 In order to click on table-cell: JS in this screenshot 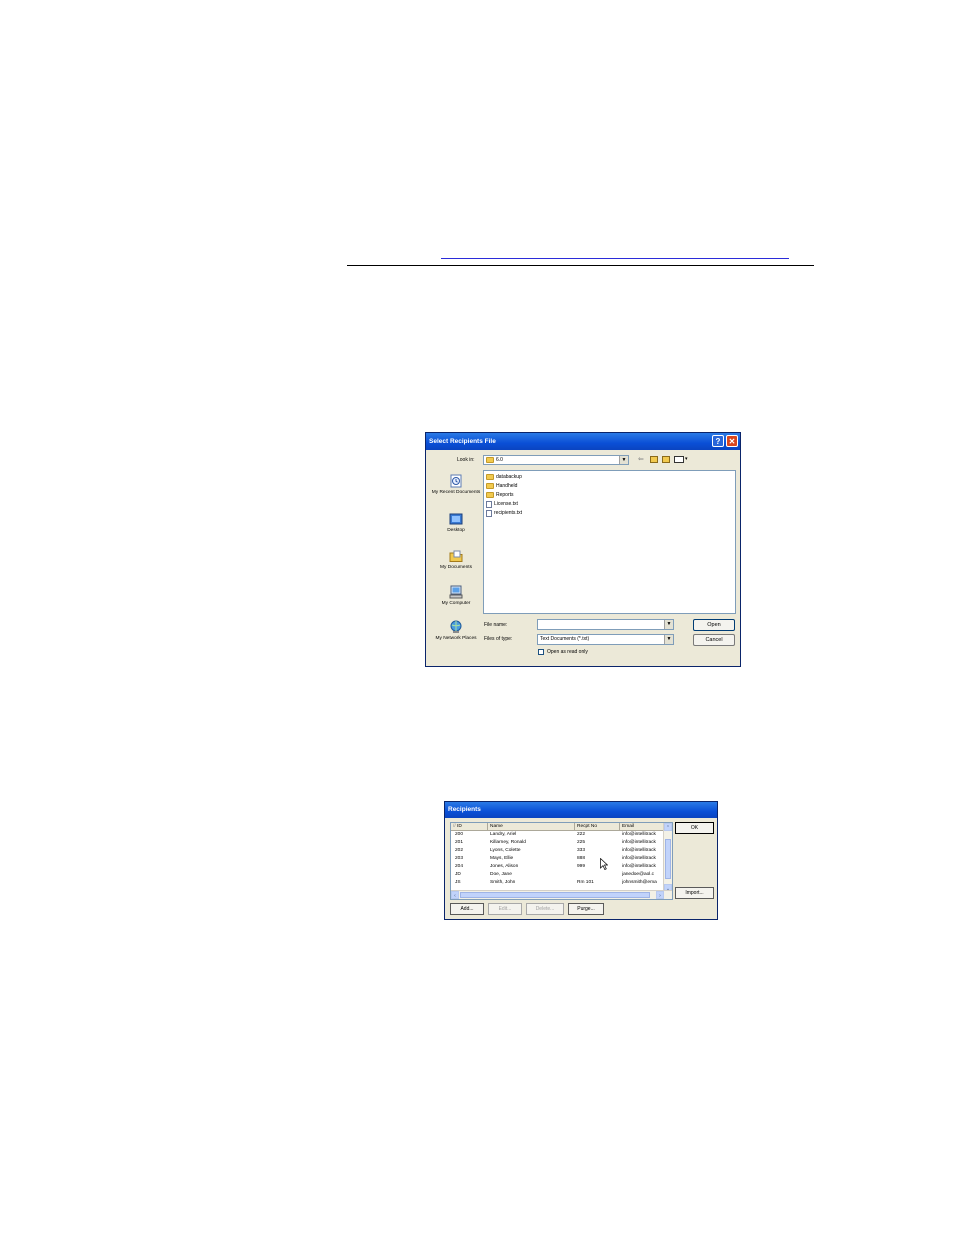, I will do `click(458, 882)`.